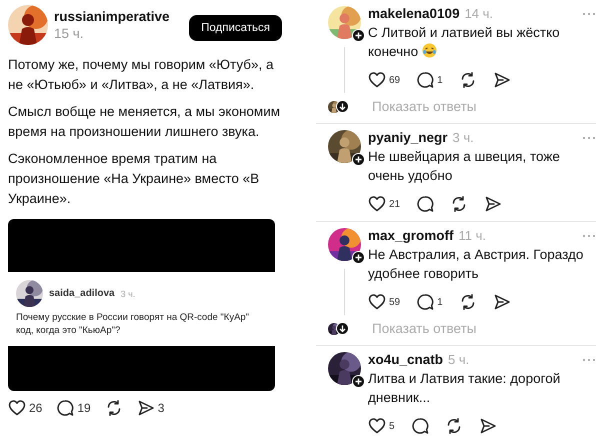  What do you see at coordinates (82, 293) in the screenshot?
I see `username: saida_adilova` at bounding box center [82, 293].